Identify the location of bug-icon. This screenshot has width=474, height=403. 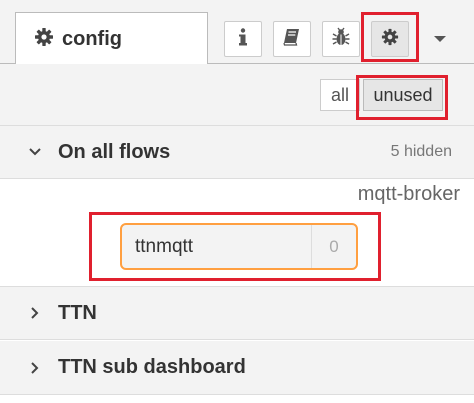
(341, 39).